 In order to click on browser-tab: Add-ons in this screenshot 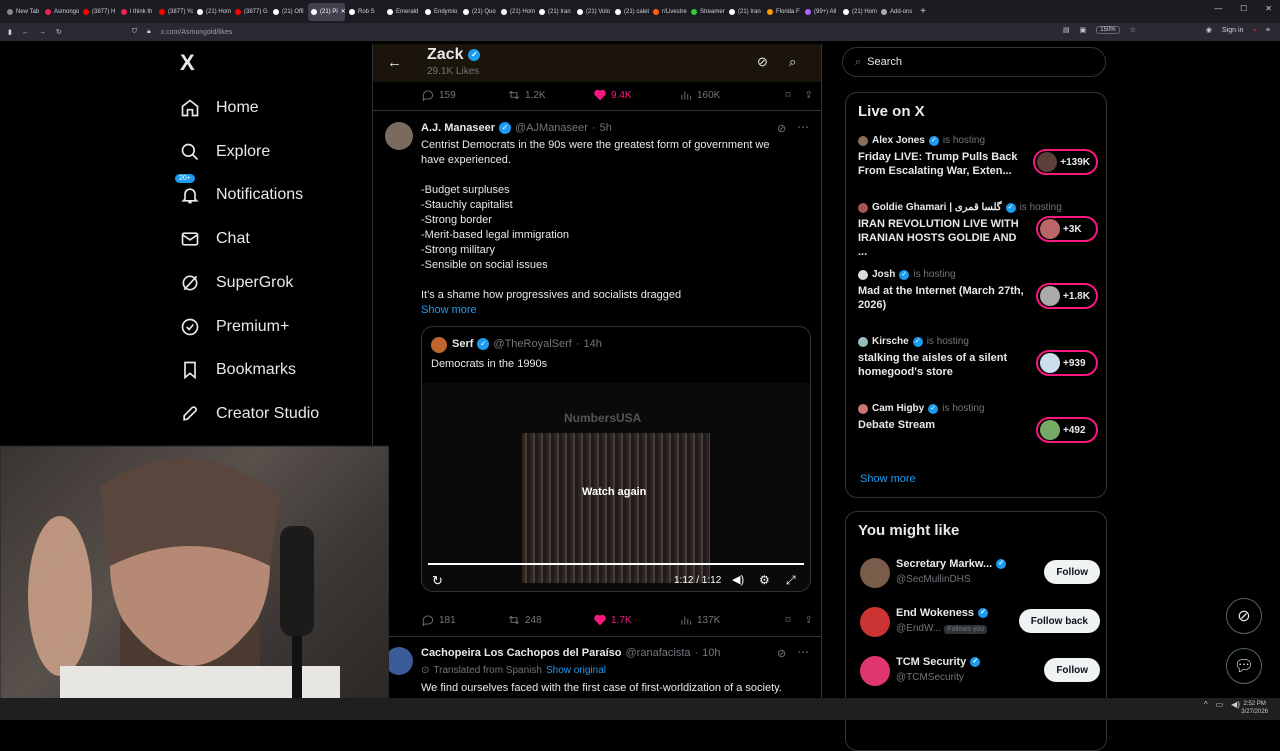, I will do `click(896, 12)`.